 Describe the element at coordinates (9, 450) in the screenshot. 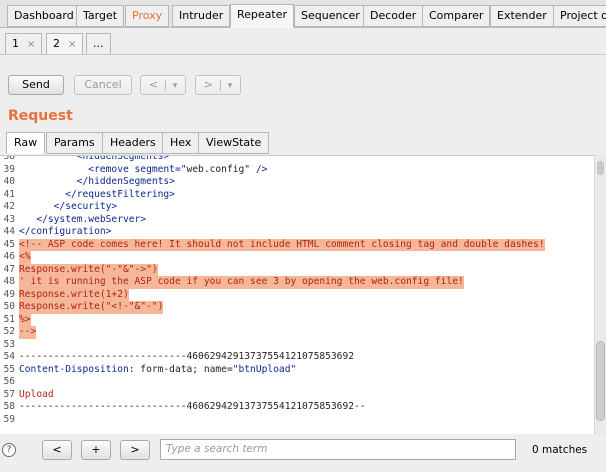

I see `help-icon: ?` at that location.